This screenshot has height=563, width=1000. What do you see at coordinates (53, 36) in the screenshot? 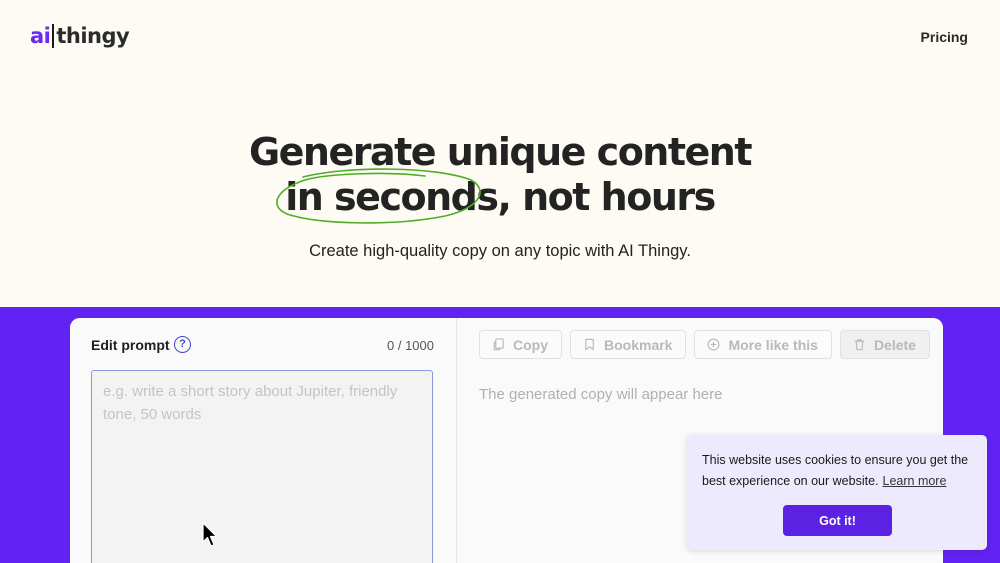
I see `logo-divider` at bounding box center [53, 36].